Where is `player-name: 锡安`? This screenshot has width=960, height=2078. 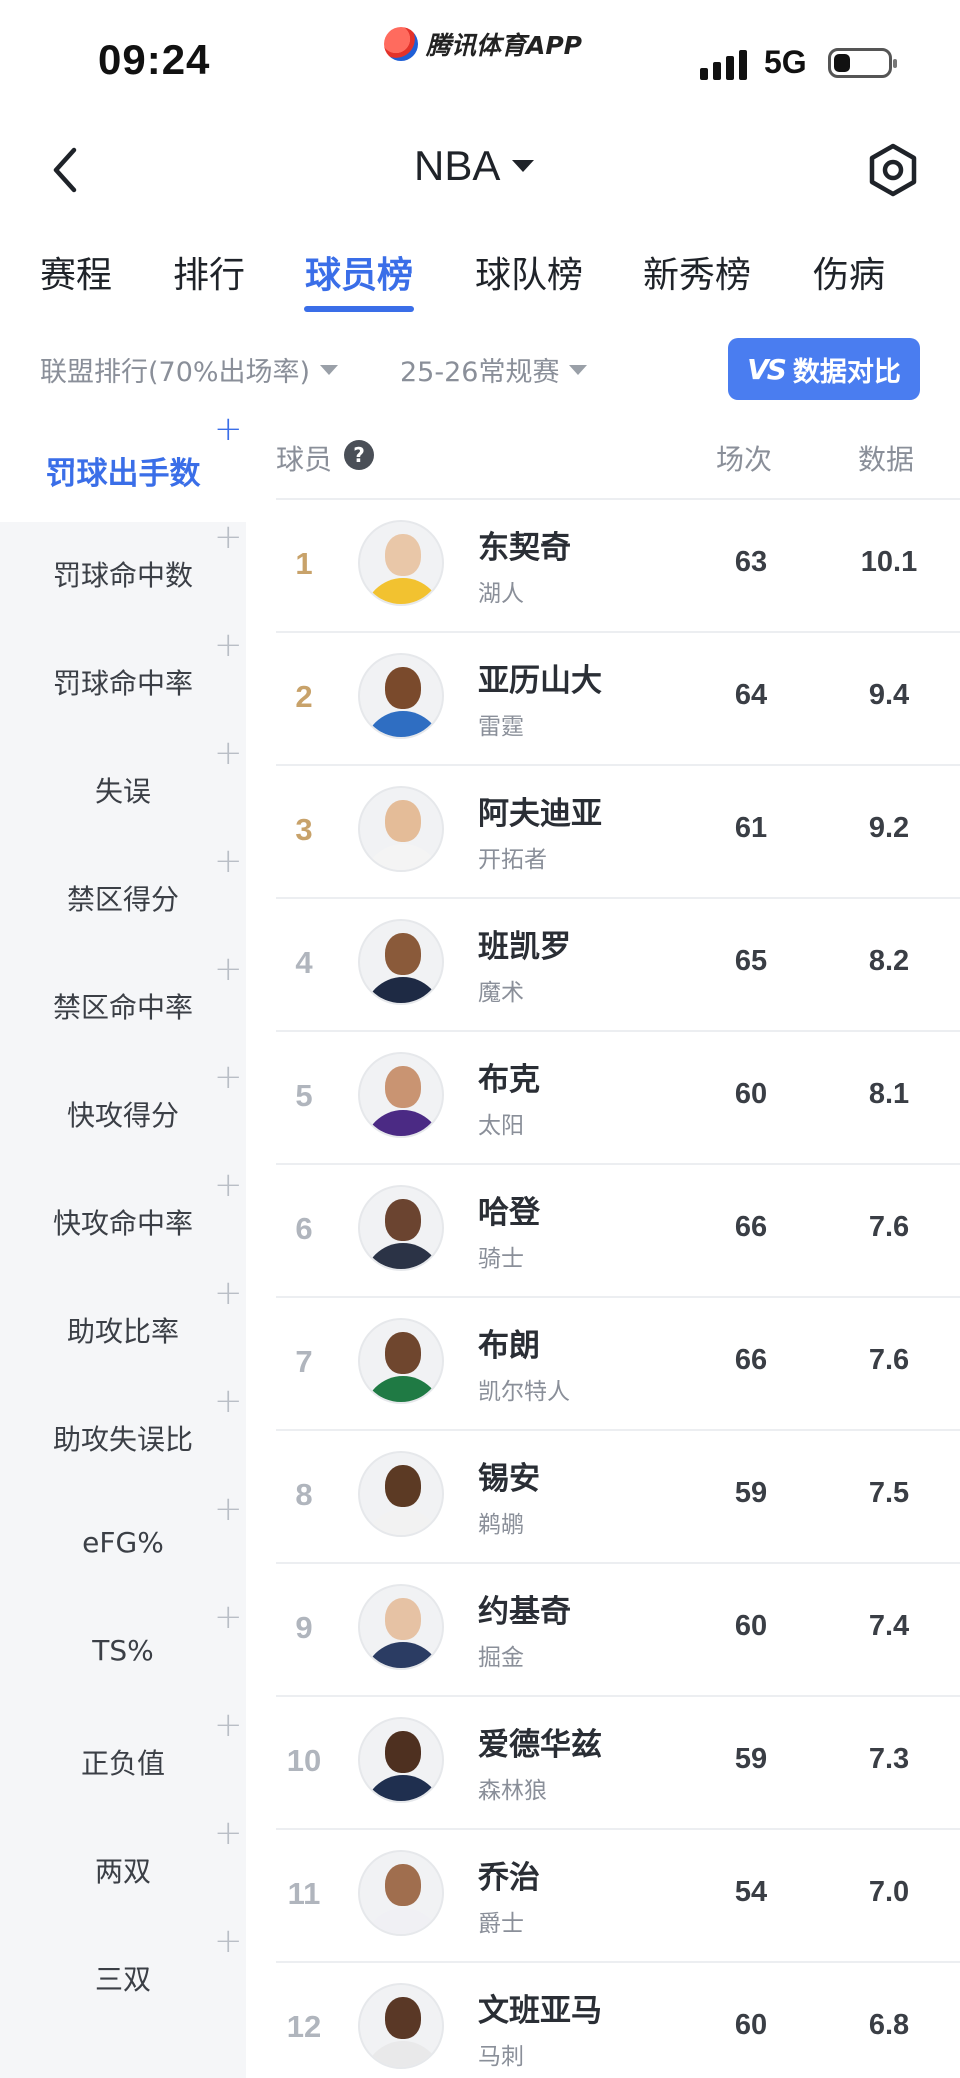 player-name: 锡安 is located at coordinates (509, 1479).